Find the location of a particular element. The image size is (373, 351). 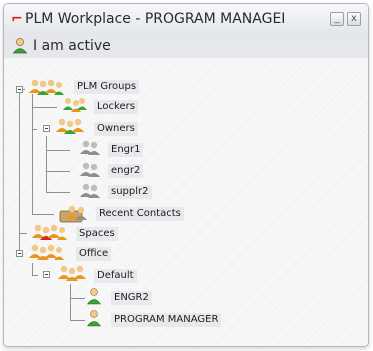

app-logo-icon: ⌐ is located at coordinates (17, 19).